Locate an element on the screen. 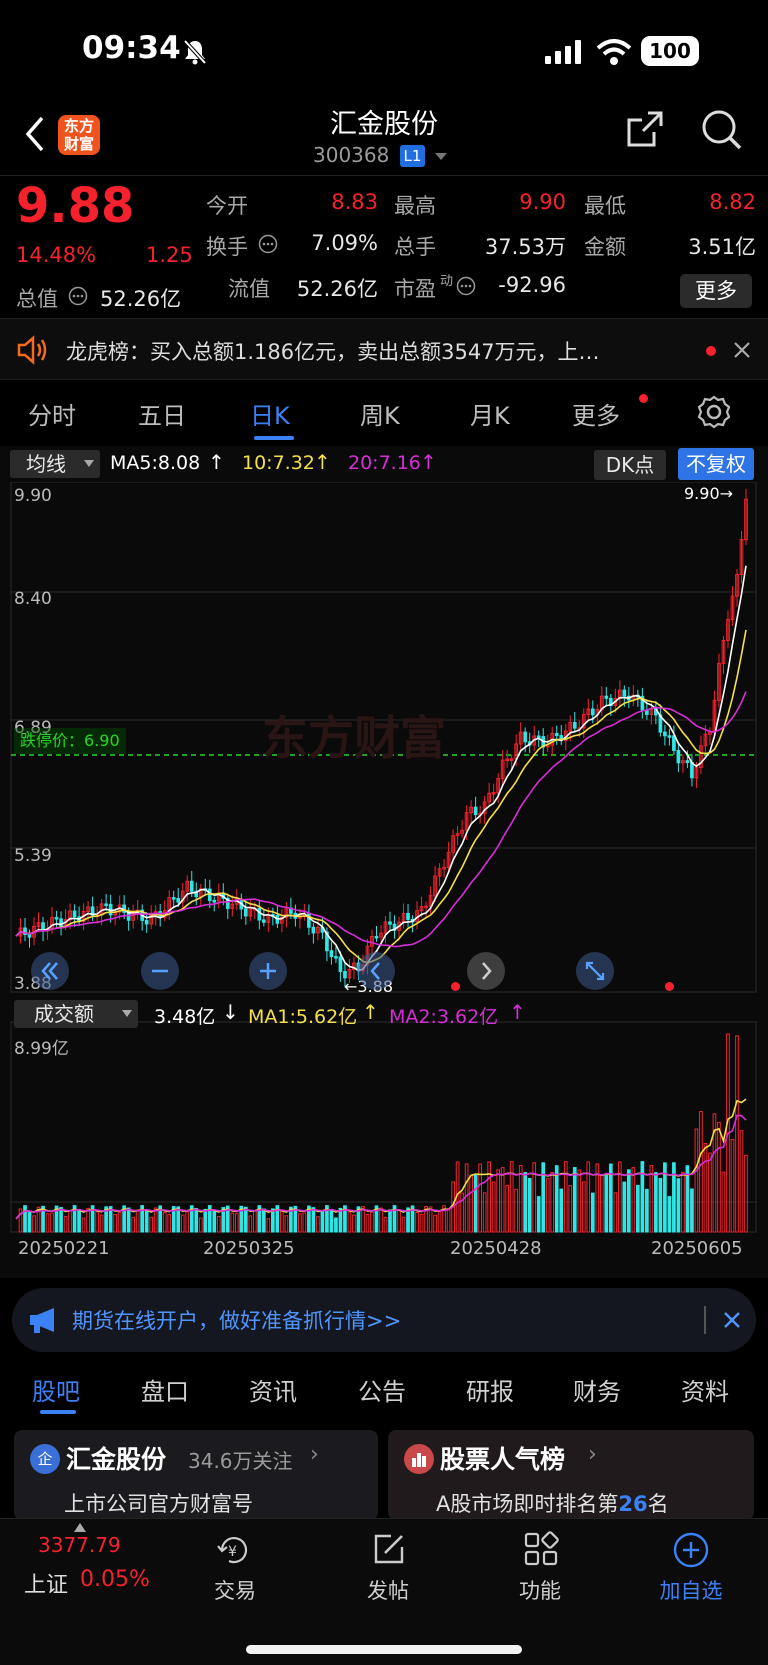 The width and height of the screenshot is (768, 1665). info-tabs: 股吧 盘口 资讯 公告 研报 财务 资料 is located at coordinates (384, 1391).